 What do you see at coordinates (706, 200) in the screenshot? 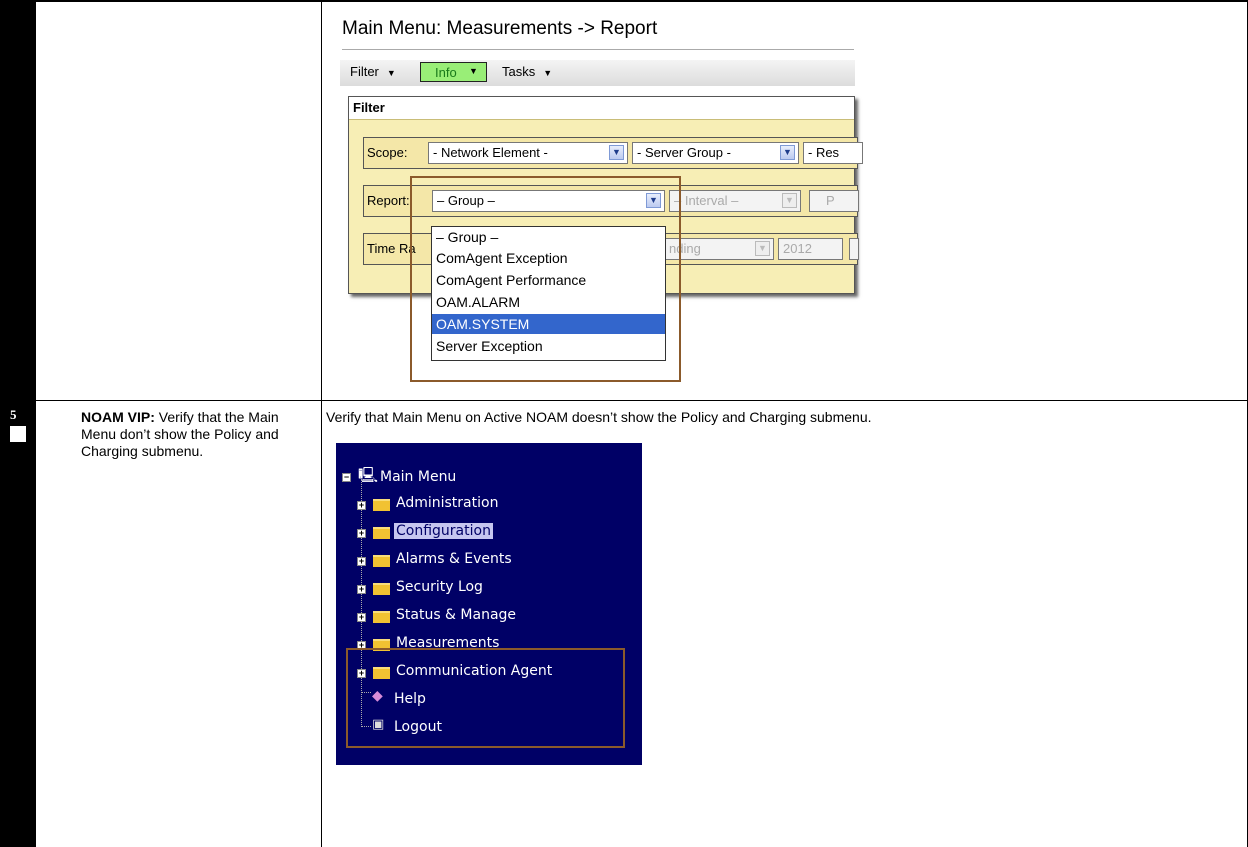
I see `interval-value: – Interval –` at bounding box center [706, 200].